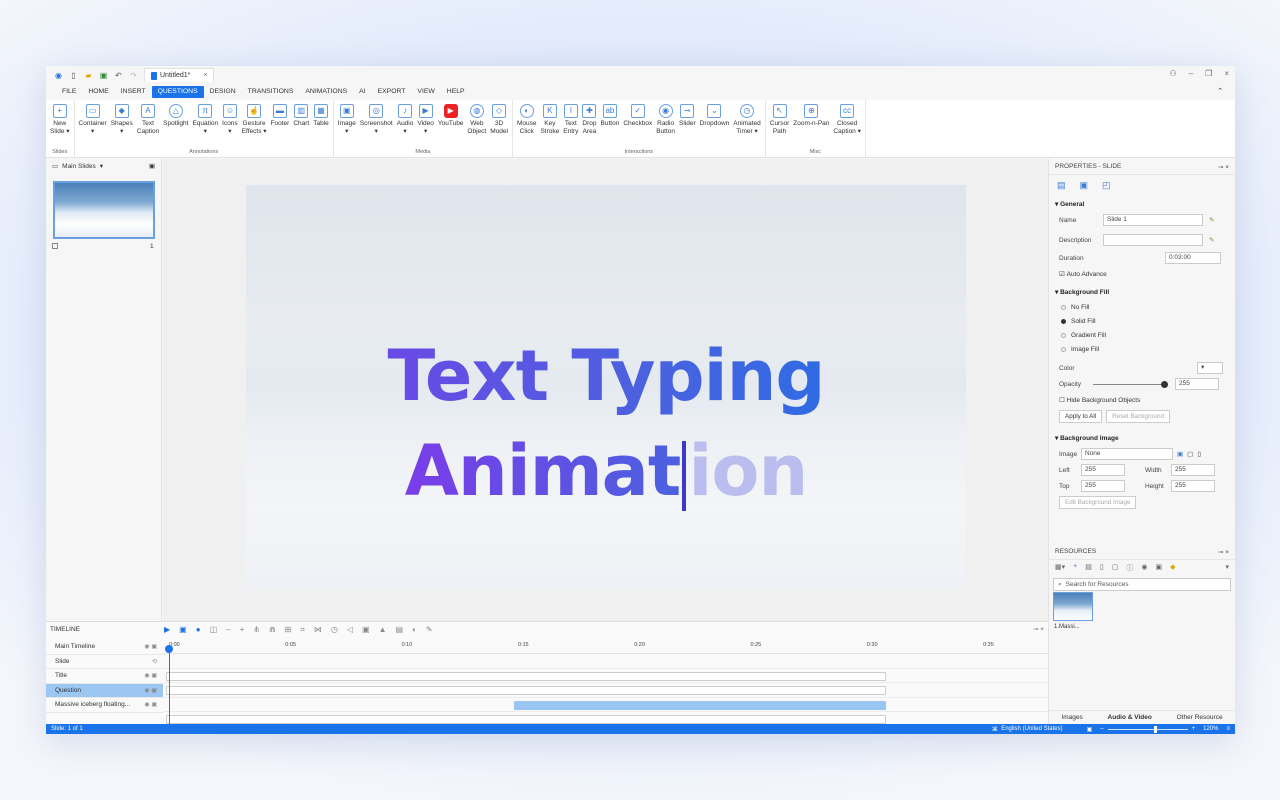 The image size is (1280, 800). What do you see at coordinates (1073, 606) in the screenshot?
I see `resource-thumbnail` at bounding box center [1073, 606].